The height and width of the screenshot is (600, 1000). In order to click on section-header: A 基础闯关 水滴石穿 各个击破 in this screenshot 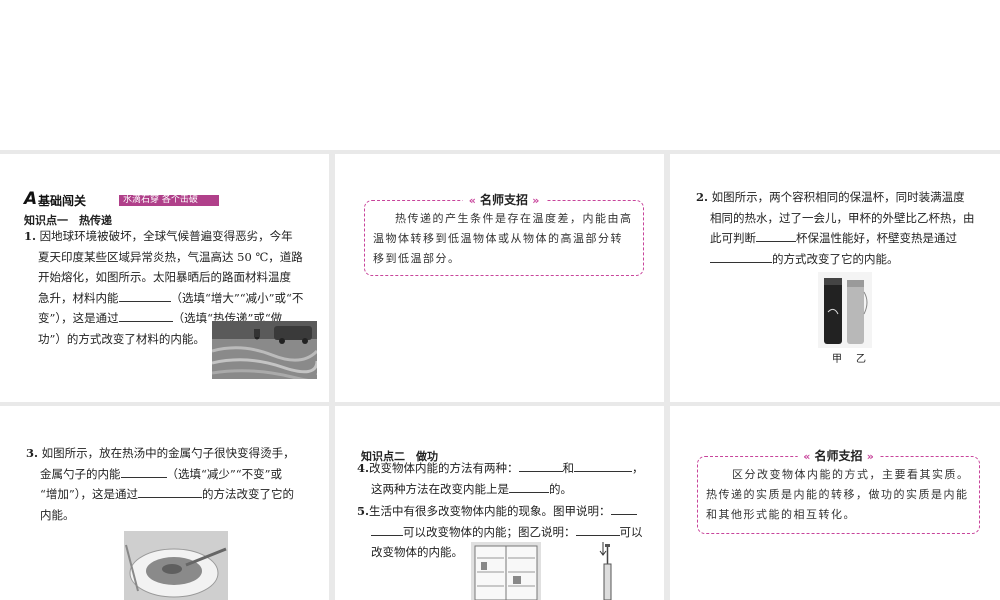, I will do `click(121, 199)`.